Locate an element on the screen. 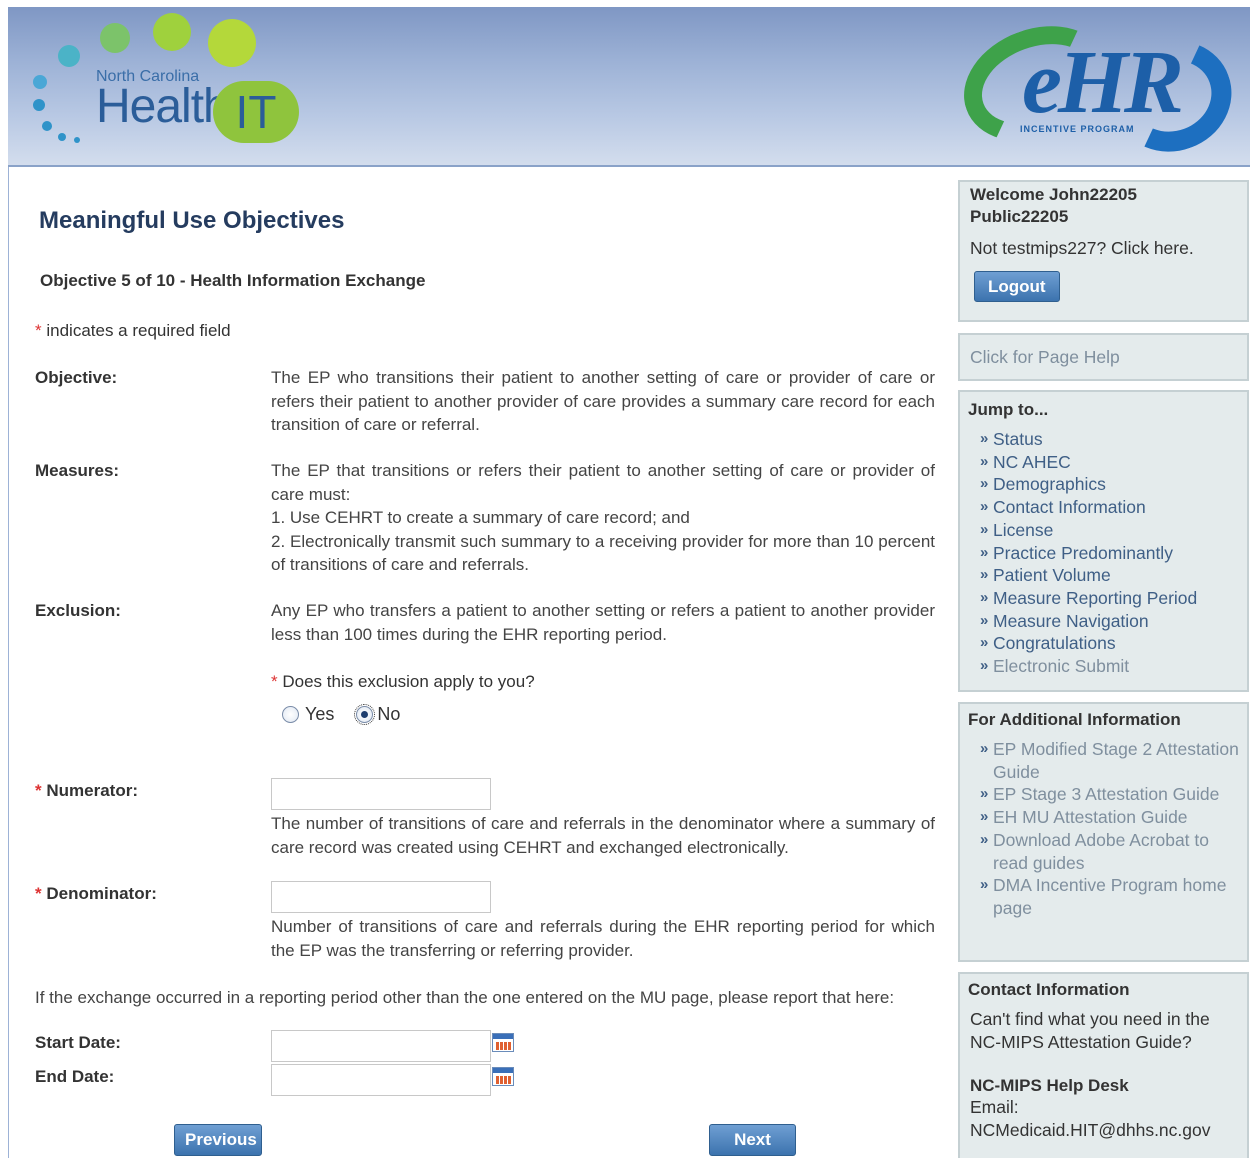 This screenshot has height=1158, width=1250. numerator-label: * Numerator: is located at coordinates (86, 790).